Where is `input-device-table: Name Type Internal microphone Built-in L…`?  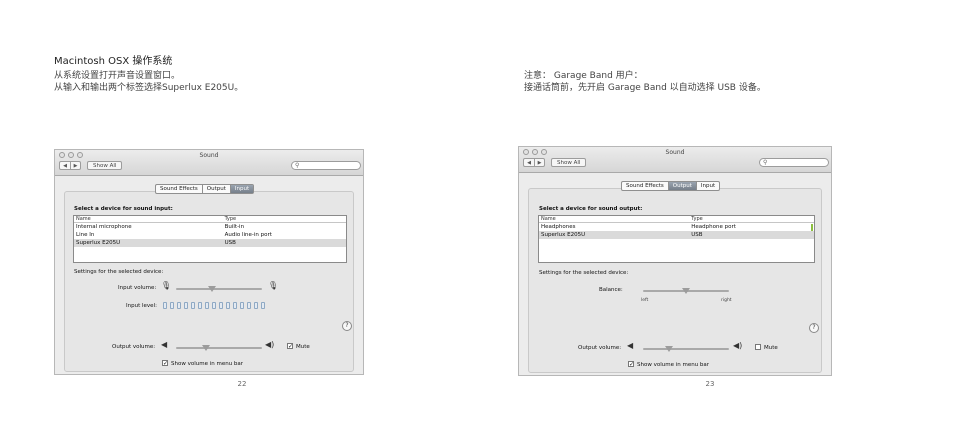 input-device-table: Name Type Internal microphone Built-in L… is located at coordinates (210, 239).